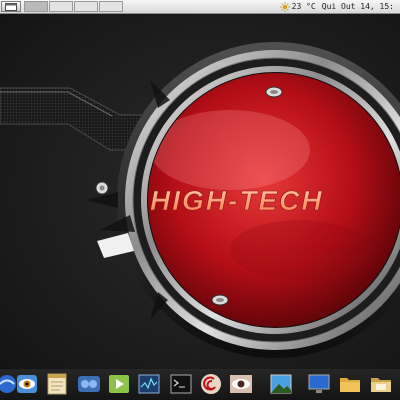  What do you see at coordinates (319, 384) in the screenshot?
I see `display-icon` at bounding box center [319, 384].